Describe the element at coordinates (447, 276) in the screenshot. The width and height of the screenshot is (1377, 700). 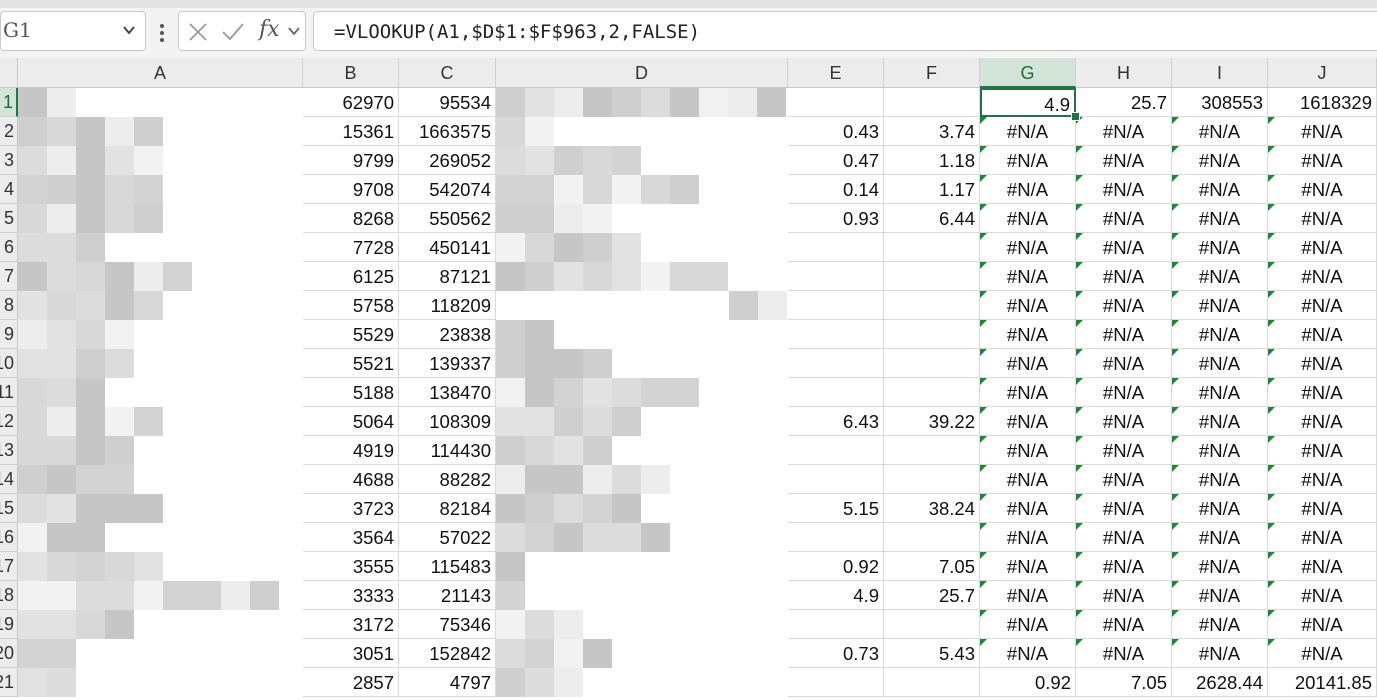
I see `cell-c7: 87121` at that location.